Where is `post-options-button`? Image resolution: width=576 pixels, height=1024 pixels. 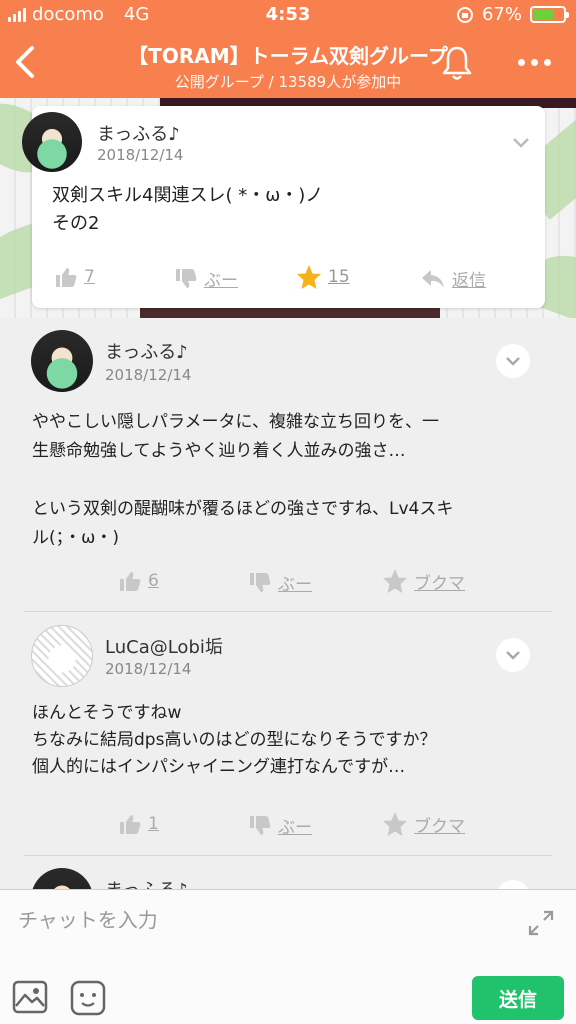
post-options-button is located at coordinates (521, 143).